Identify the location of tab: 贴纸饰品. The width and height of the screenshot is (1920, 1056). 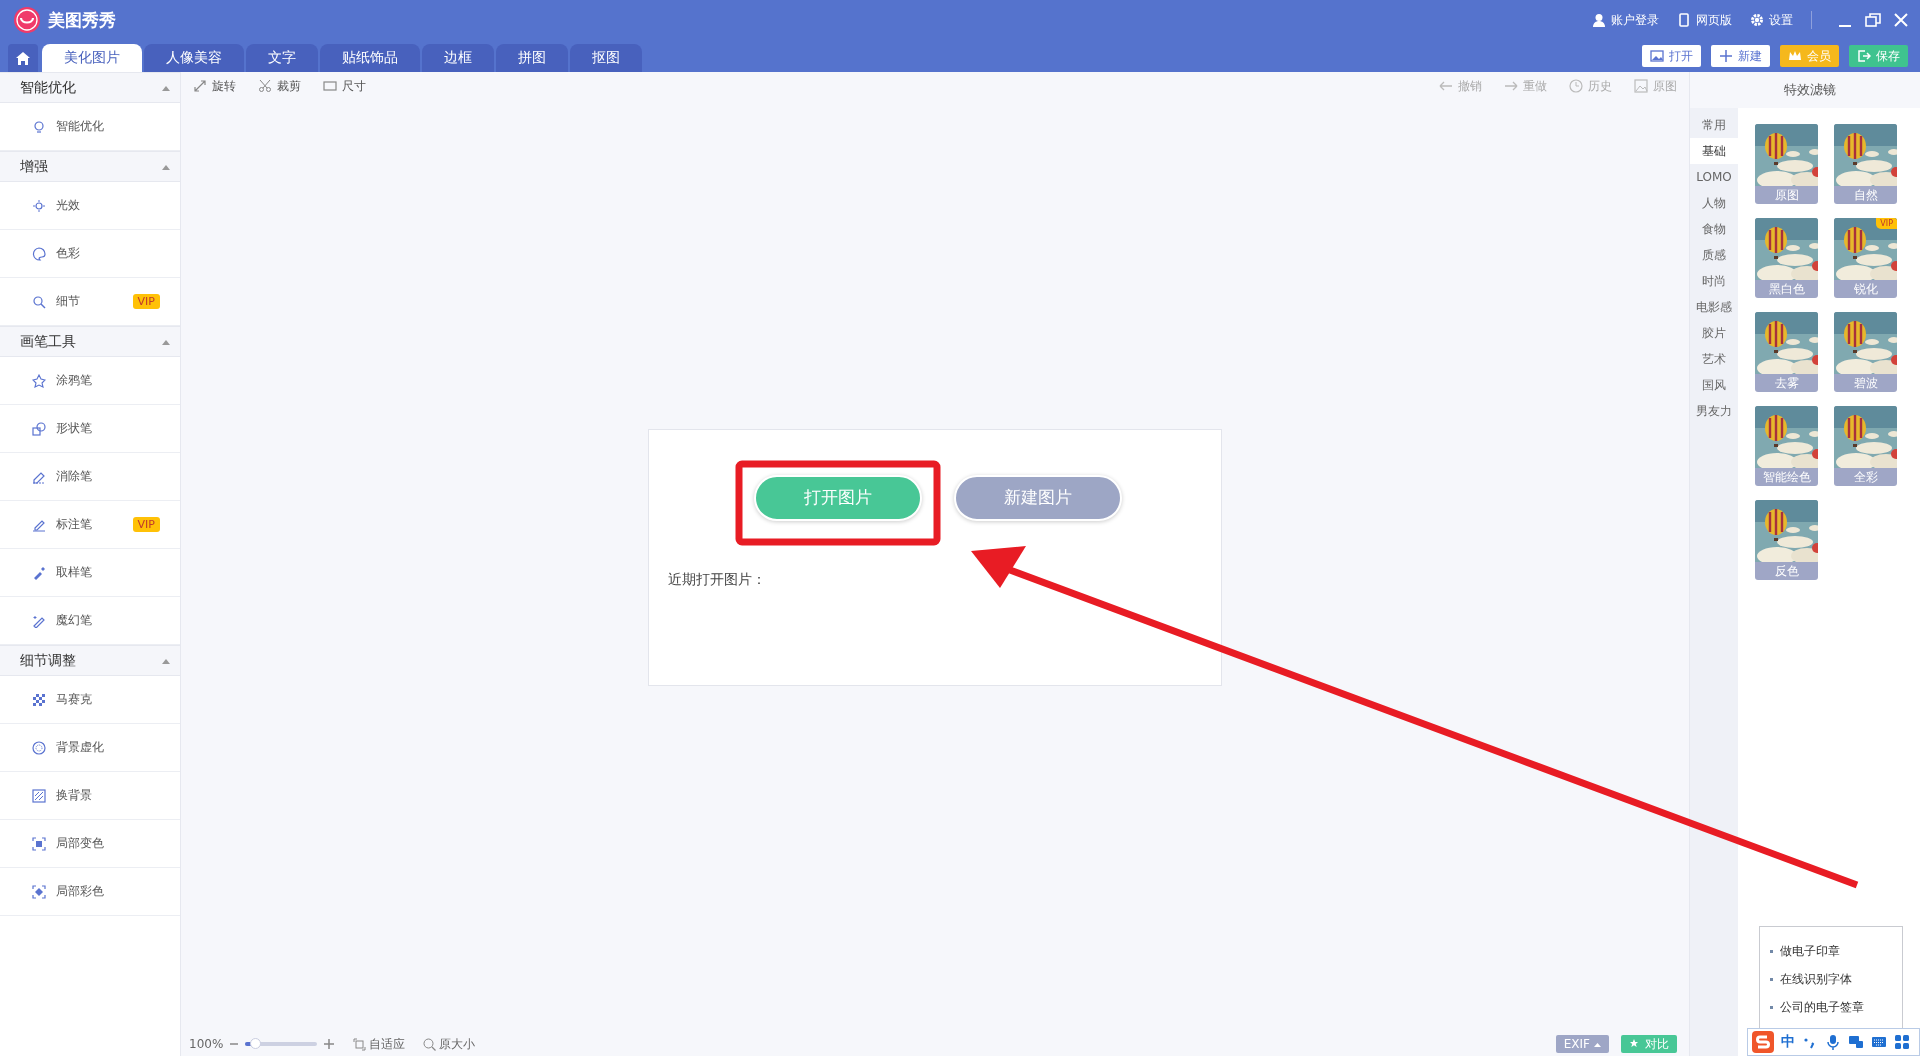
(370, 58).